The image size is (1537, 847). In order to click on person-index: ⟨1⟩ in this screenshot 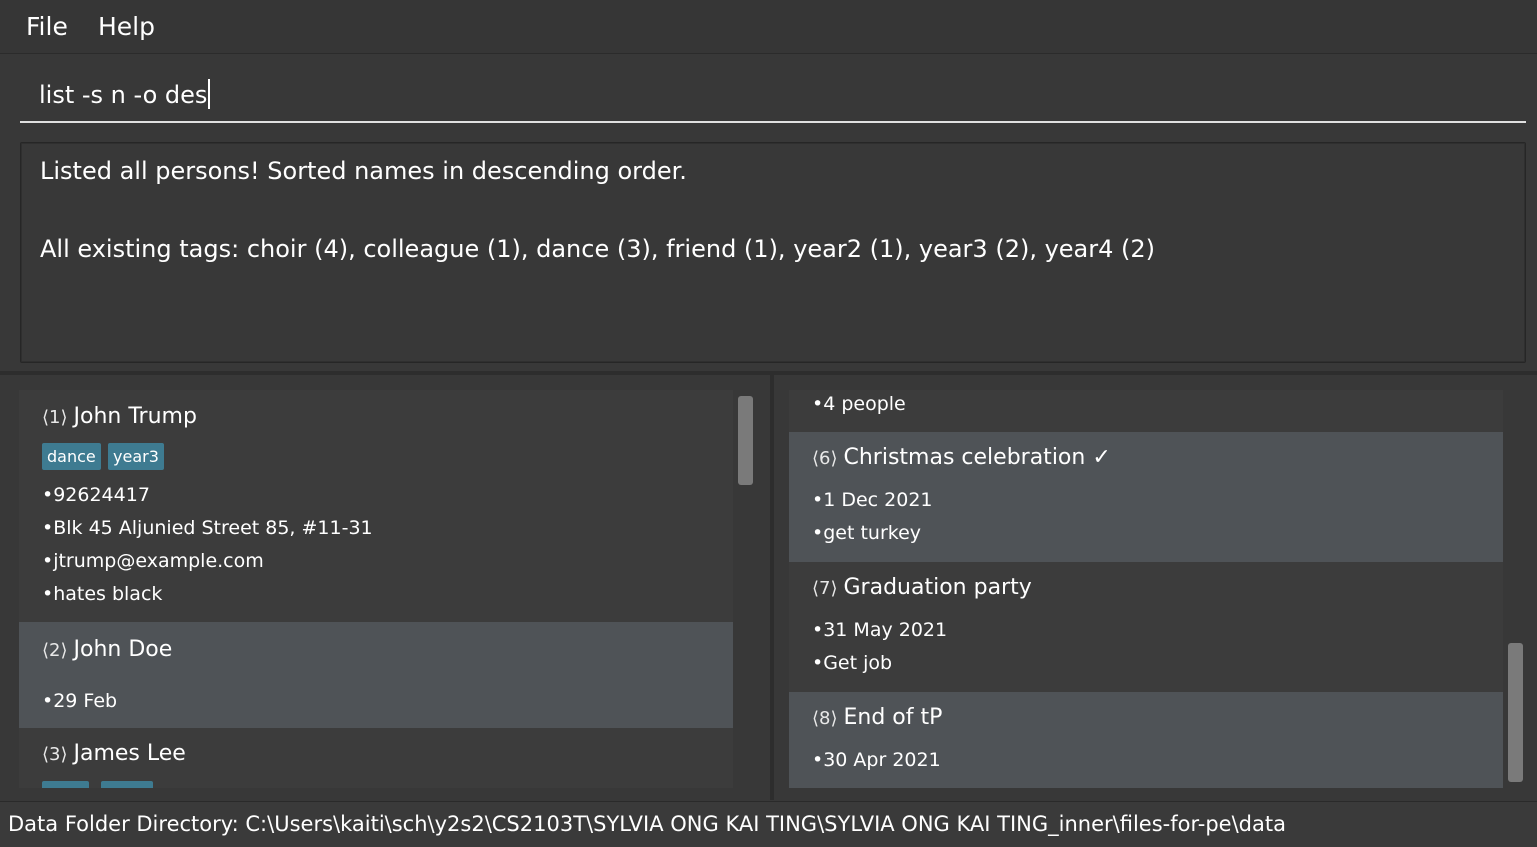, I will do `click(55, 417)`.